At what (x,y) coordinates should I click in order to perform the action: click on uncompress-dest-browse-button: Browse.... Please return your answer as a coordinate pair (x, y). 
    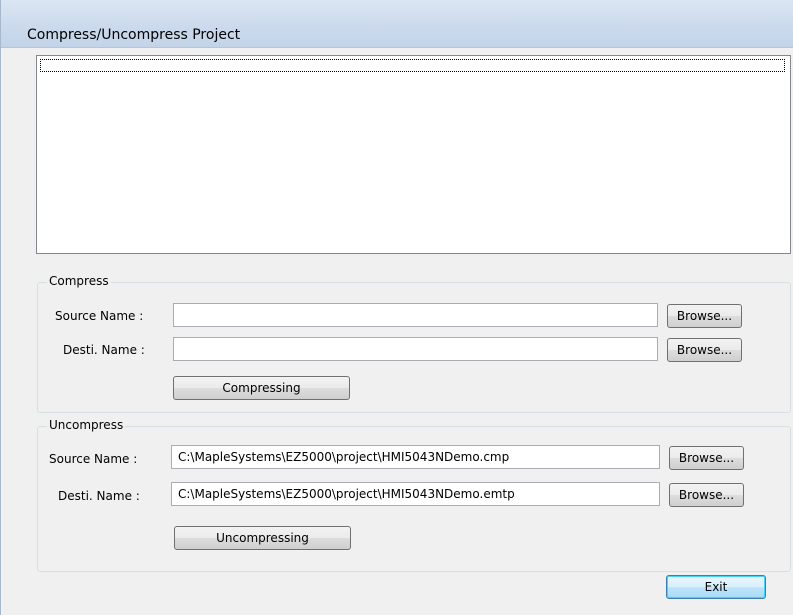
    Looking at the image, I should click on (706, 495).